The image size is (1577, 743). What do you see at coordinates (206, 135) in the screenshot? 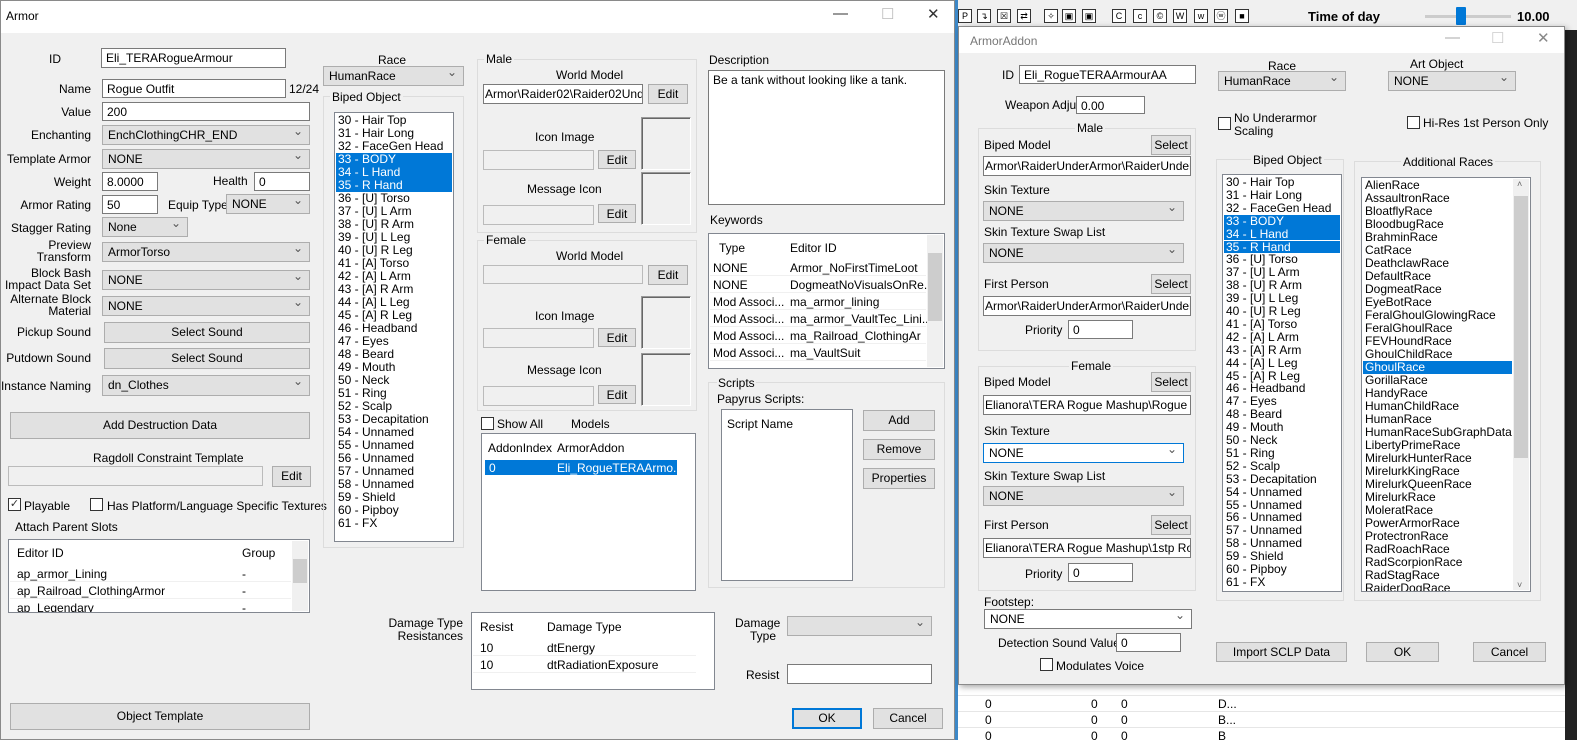
I see `enchanting-select: EnchClothingCHR_END` at bounding box center [206, 135].